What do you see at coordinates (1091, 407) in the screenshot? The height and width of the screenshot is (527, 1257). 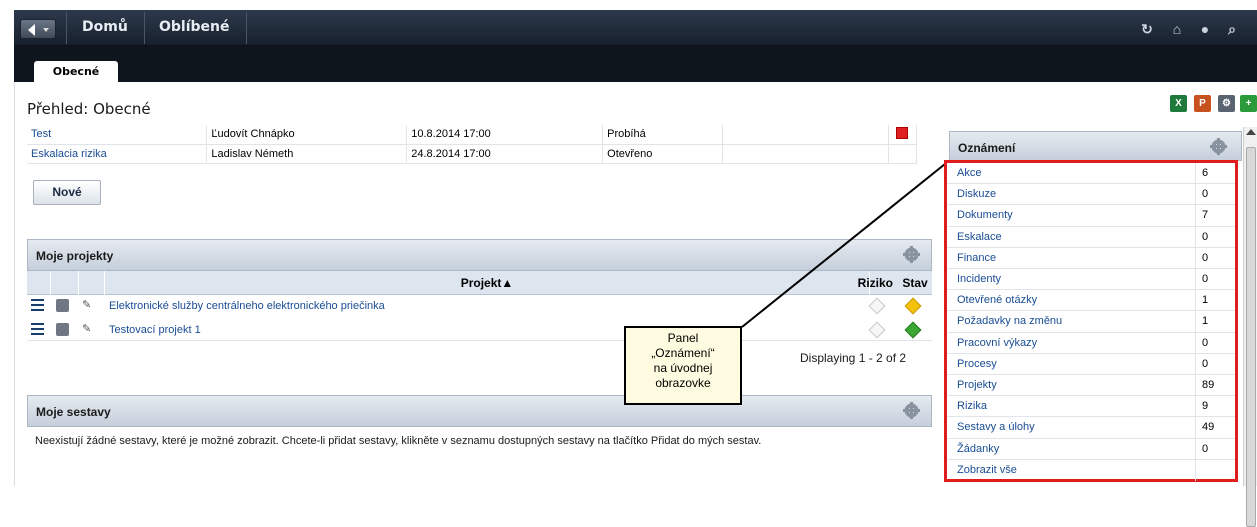 I see `list-item: Rizika 9` at bounding box center [1091, 407].